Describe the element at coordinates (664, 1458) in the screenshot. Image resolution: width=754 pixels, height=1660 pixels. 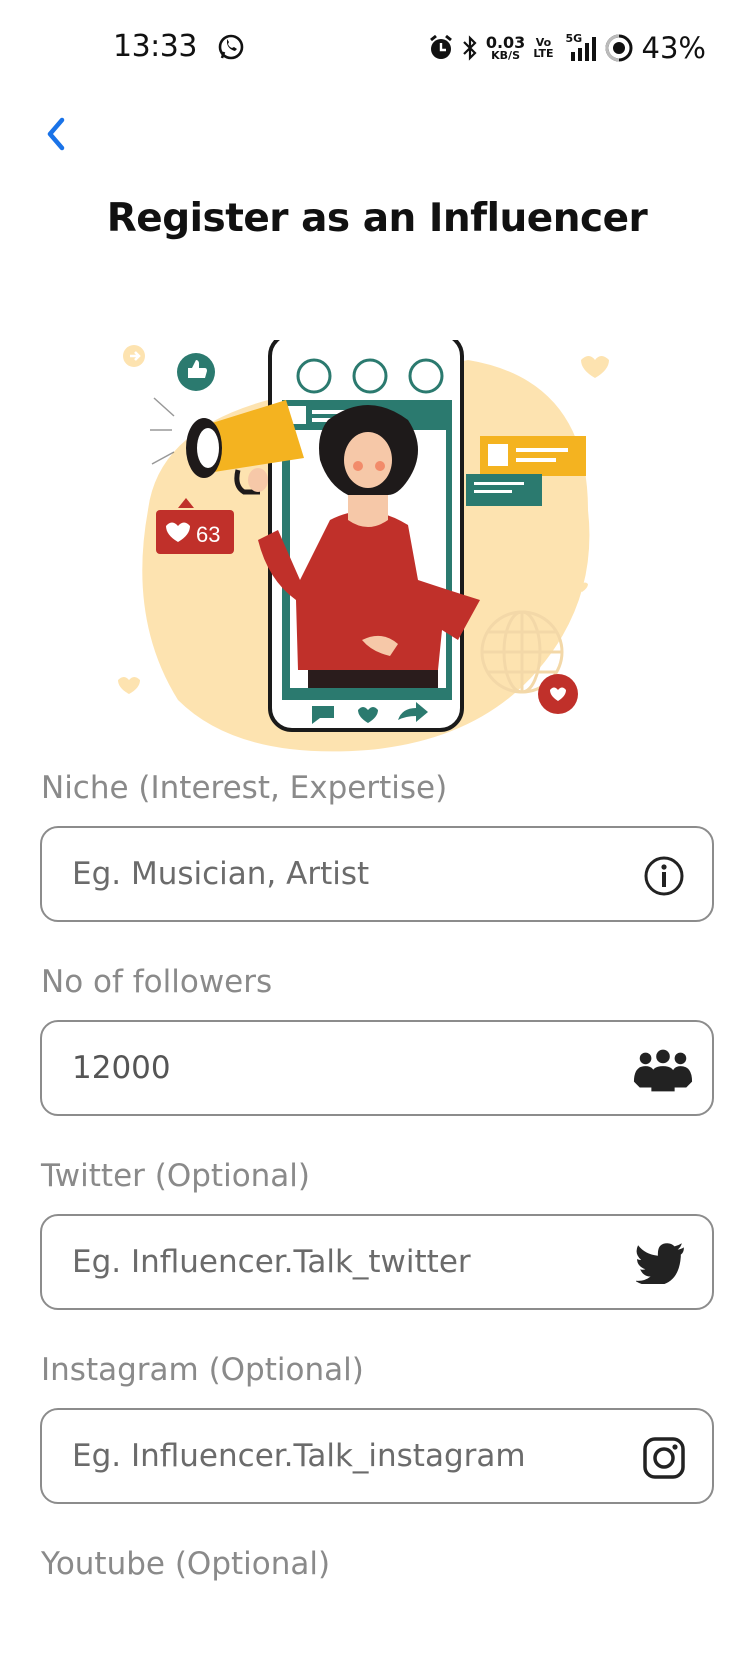
I see `instagram-icon` at that location.